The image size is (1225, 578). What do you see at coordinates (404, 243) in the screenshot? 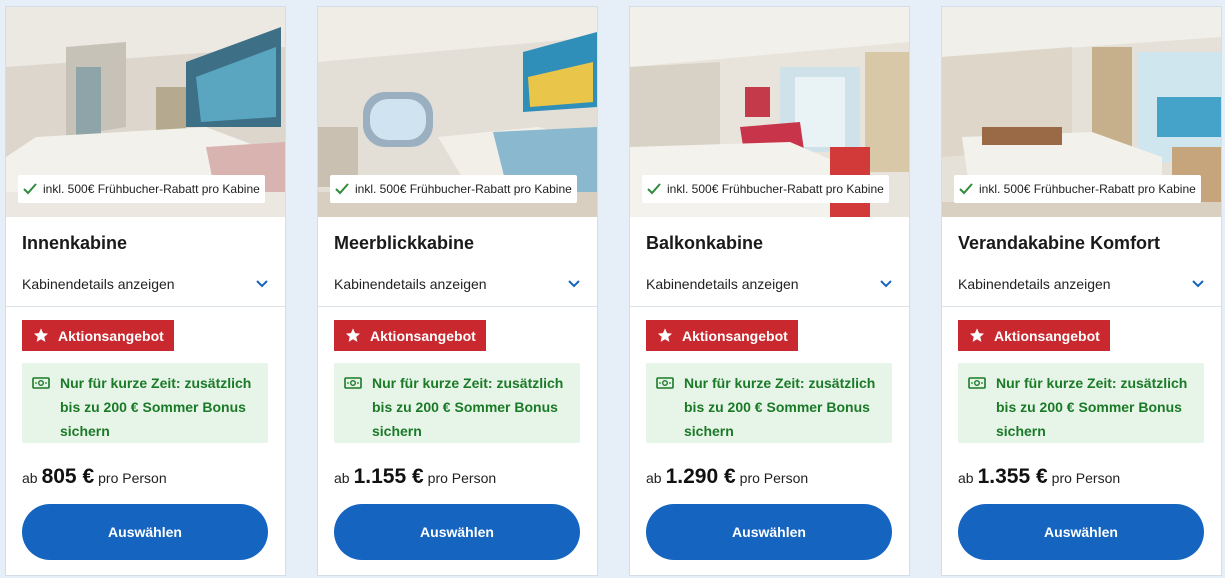
I see `cabin-title: Meerblickkabine` at bounding box center [404, 243].